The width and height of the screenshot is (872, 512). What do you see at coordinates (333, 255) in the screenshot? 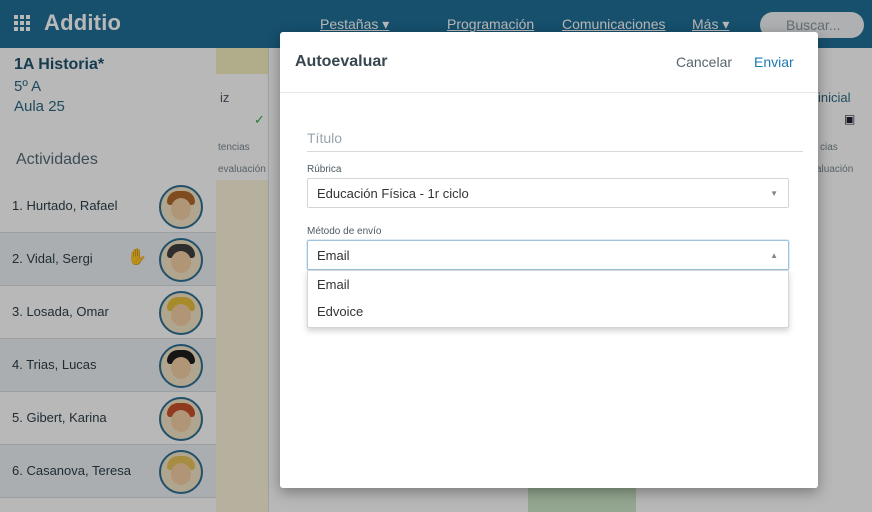
I see `metodo-value: Email` at bounding box center [333, 255].